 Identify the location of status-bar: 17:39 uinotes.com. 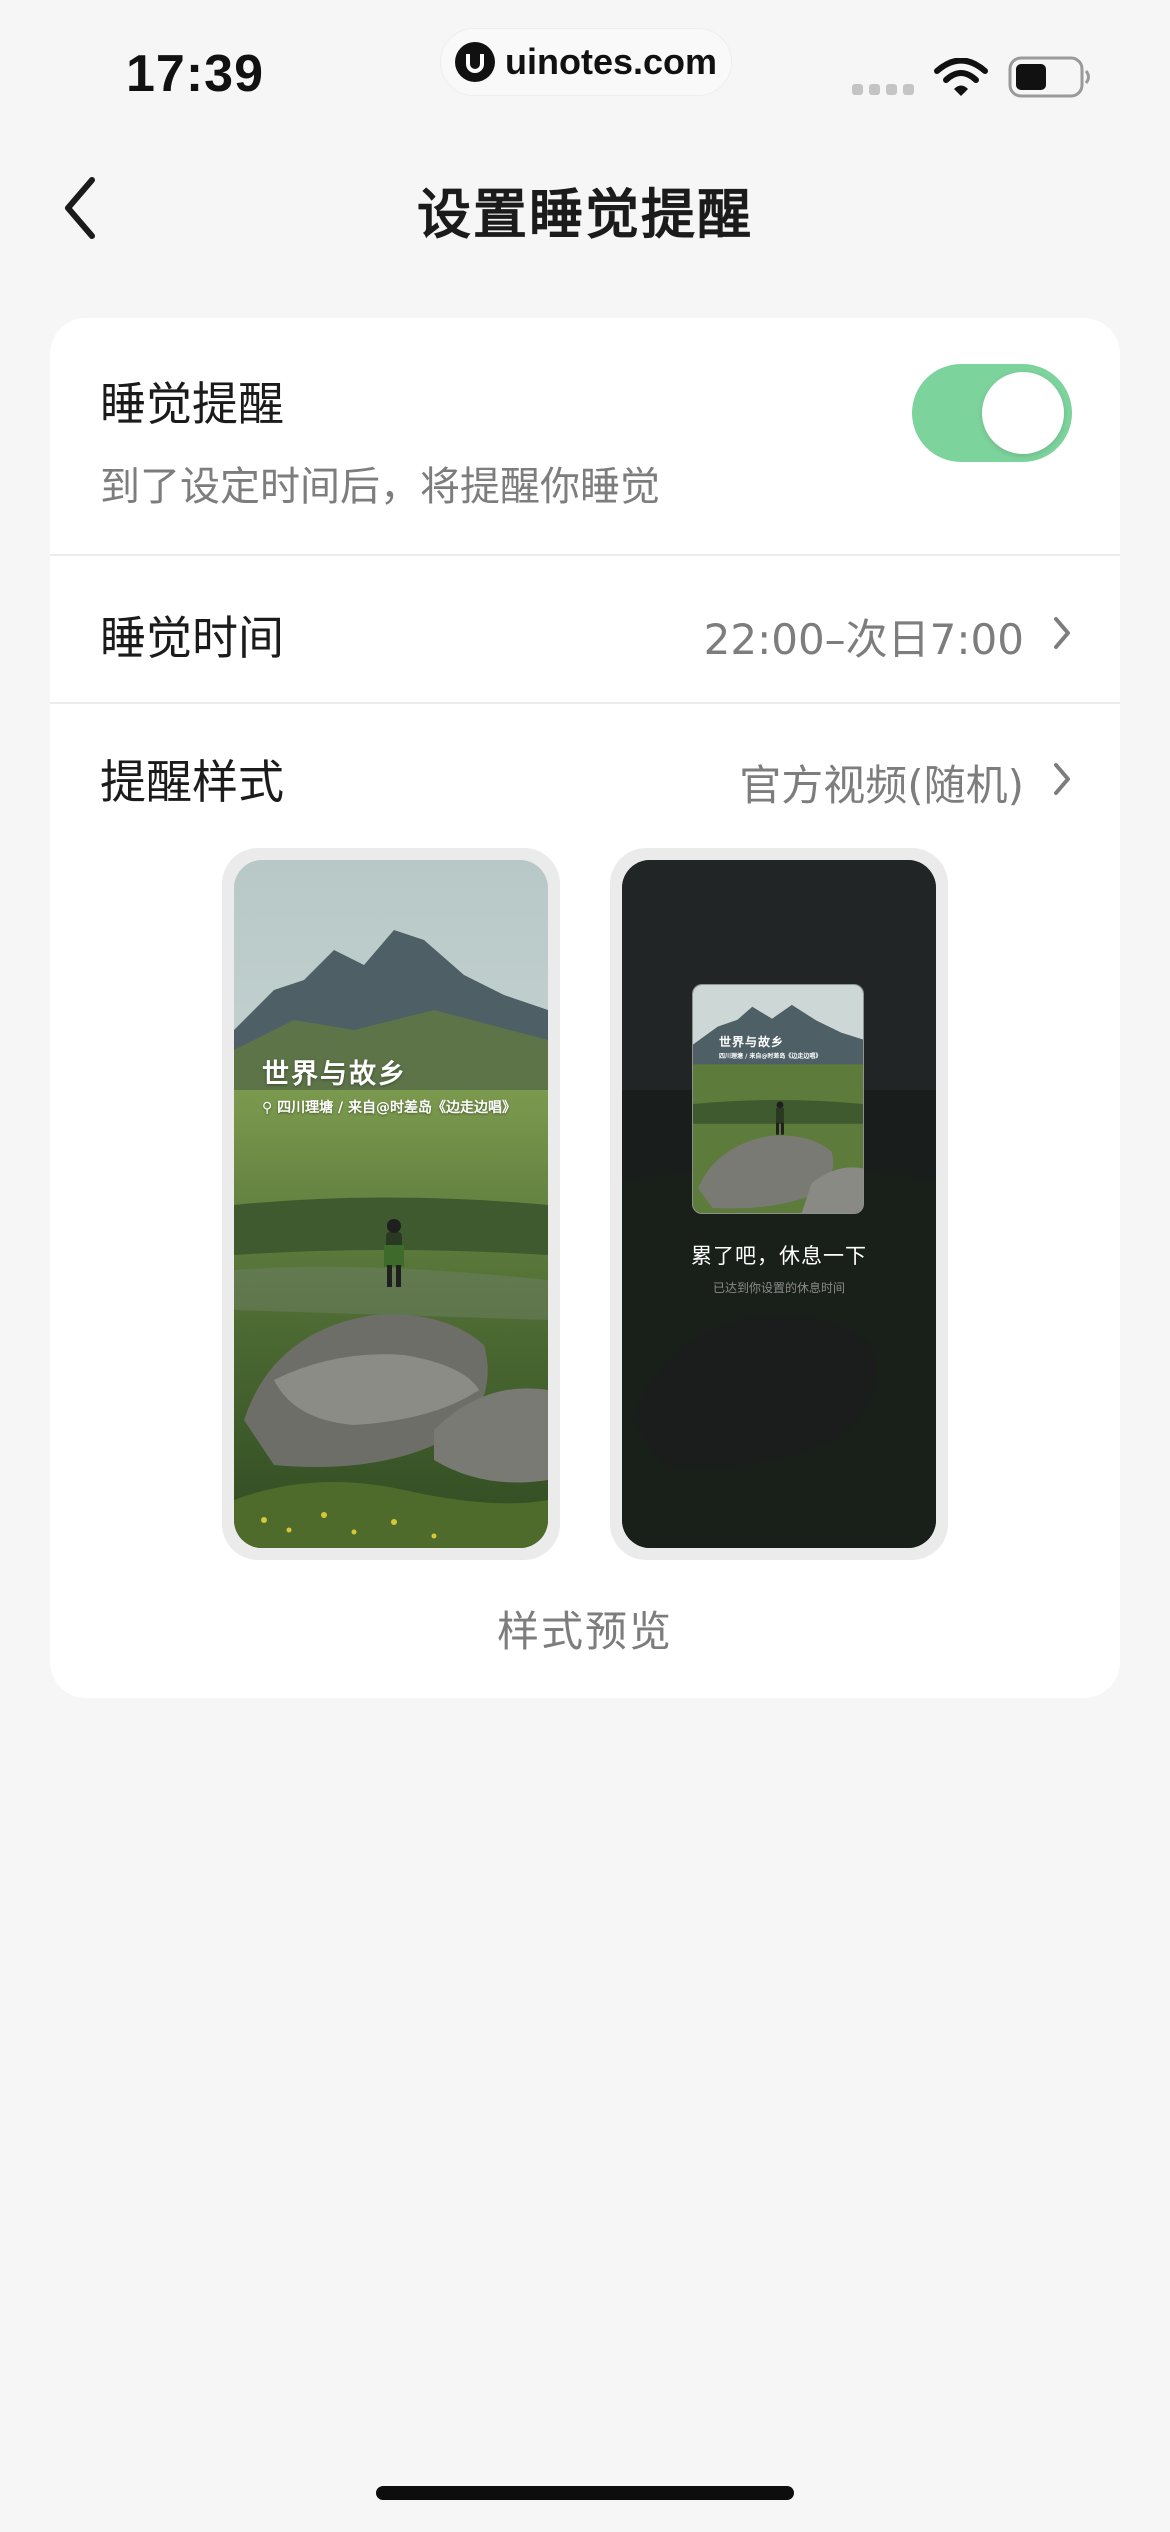
(585, 65).